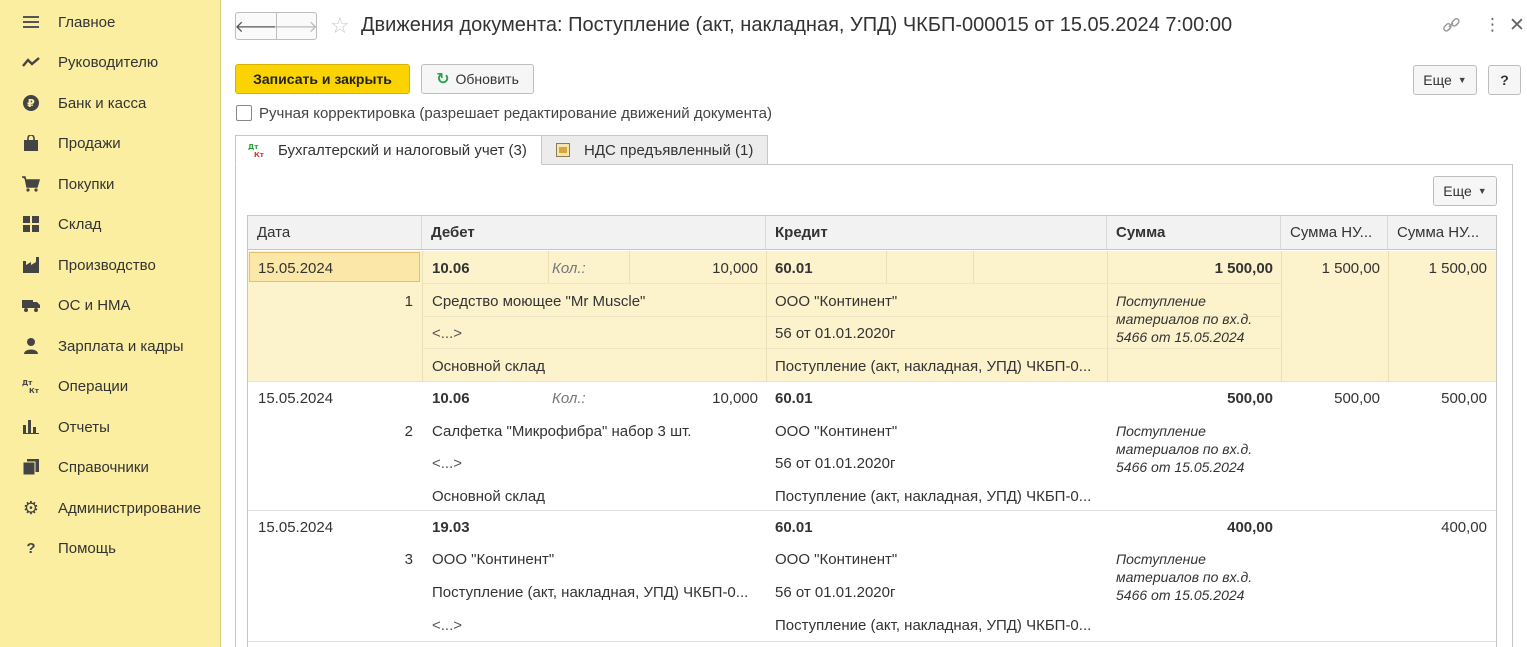  What do you see at coordinates (84, 427) in the screenshot?
I see `sidebar-item-label: Отчеты` at bounding box center [84, 427].